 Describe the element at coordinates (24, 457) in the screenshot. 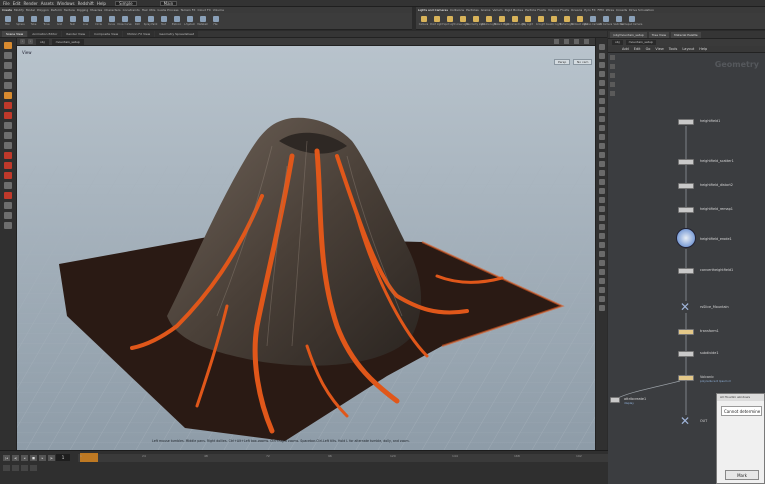

I see `play-reverse-icon: ◂` at that location.